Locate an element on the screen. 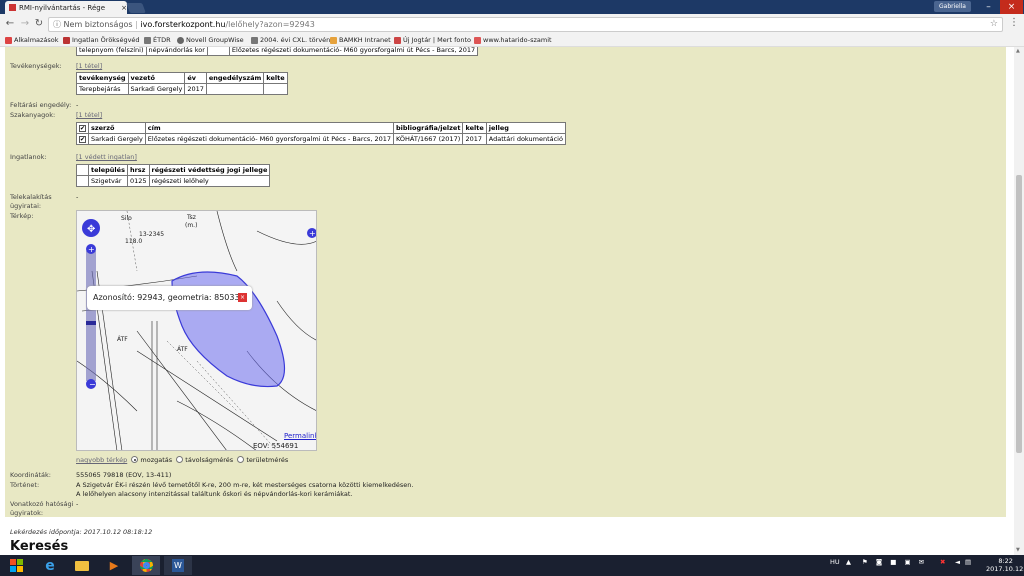 The image size is (1024, 576). bookmark-item: 2004. évi CXL. törvén is located at coordinates (290, 40).